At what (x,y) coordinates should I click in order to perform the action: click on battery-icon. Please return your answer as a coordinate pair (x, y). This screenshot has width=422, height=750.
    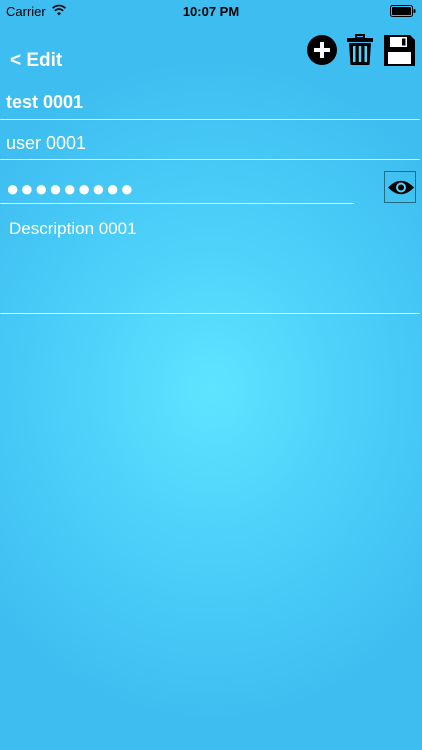
    Looking at the image, I should click on (403, 11).